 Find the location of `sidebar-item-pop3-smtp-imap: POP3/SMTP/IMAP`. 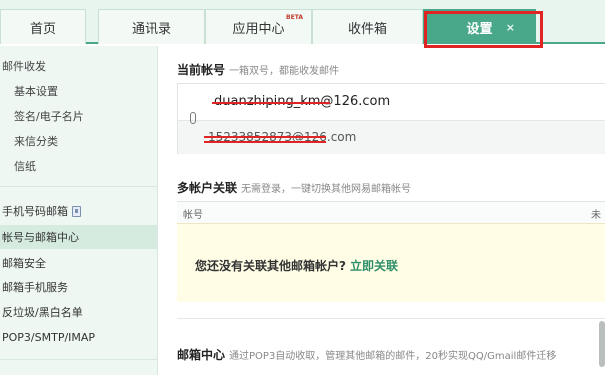

sidebar-item-pop3-smtp-imap: POP3/SMTP/IMAP is located at coordinates (78, 337).